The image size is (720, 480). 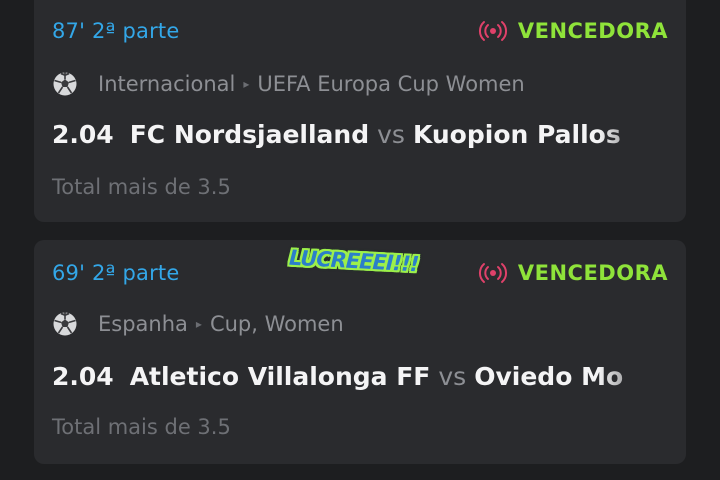 I want to click on away-team: Kuopion Pallos, so click(x=516, y=134).